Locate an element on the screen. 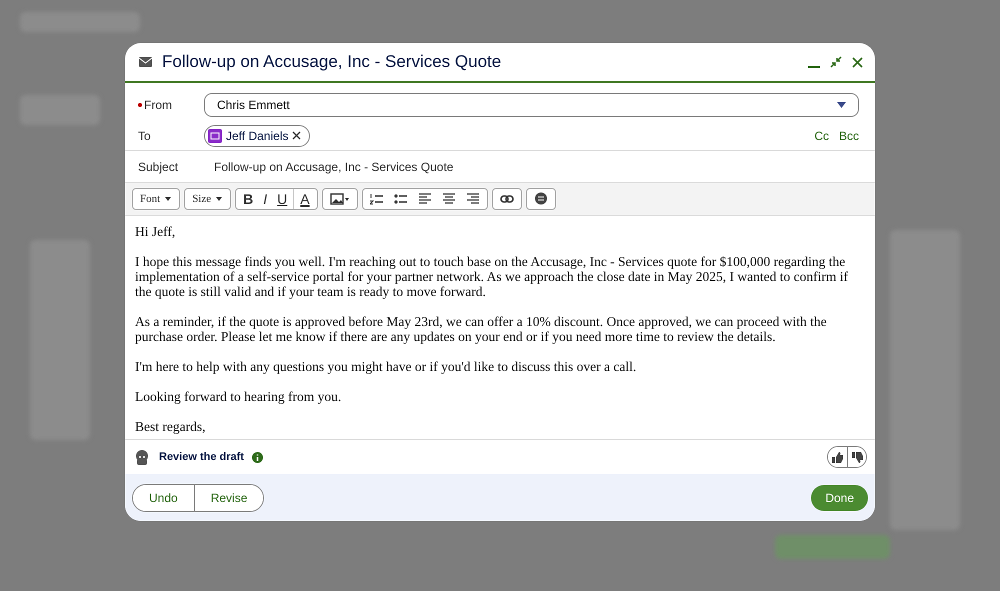  text-color-button: A is located at coordinates (303, 199).